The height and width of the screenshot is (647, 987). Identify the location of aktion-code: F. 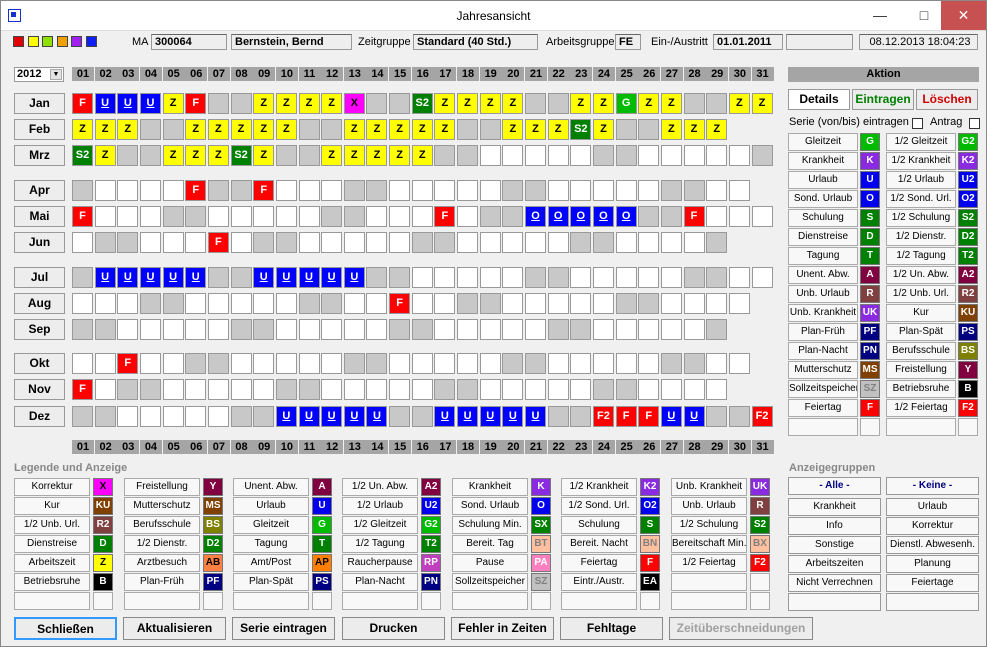
(870, 408).